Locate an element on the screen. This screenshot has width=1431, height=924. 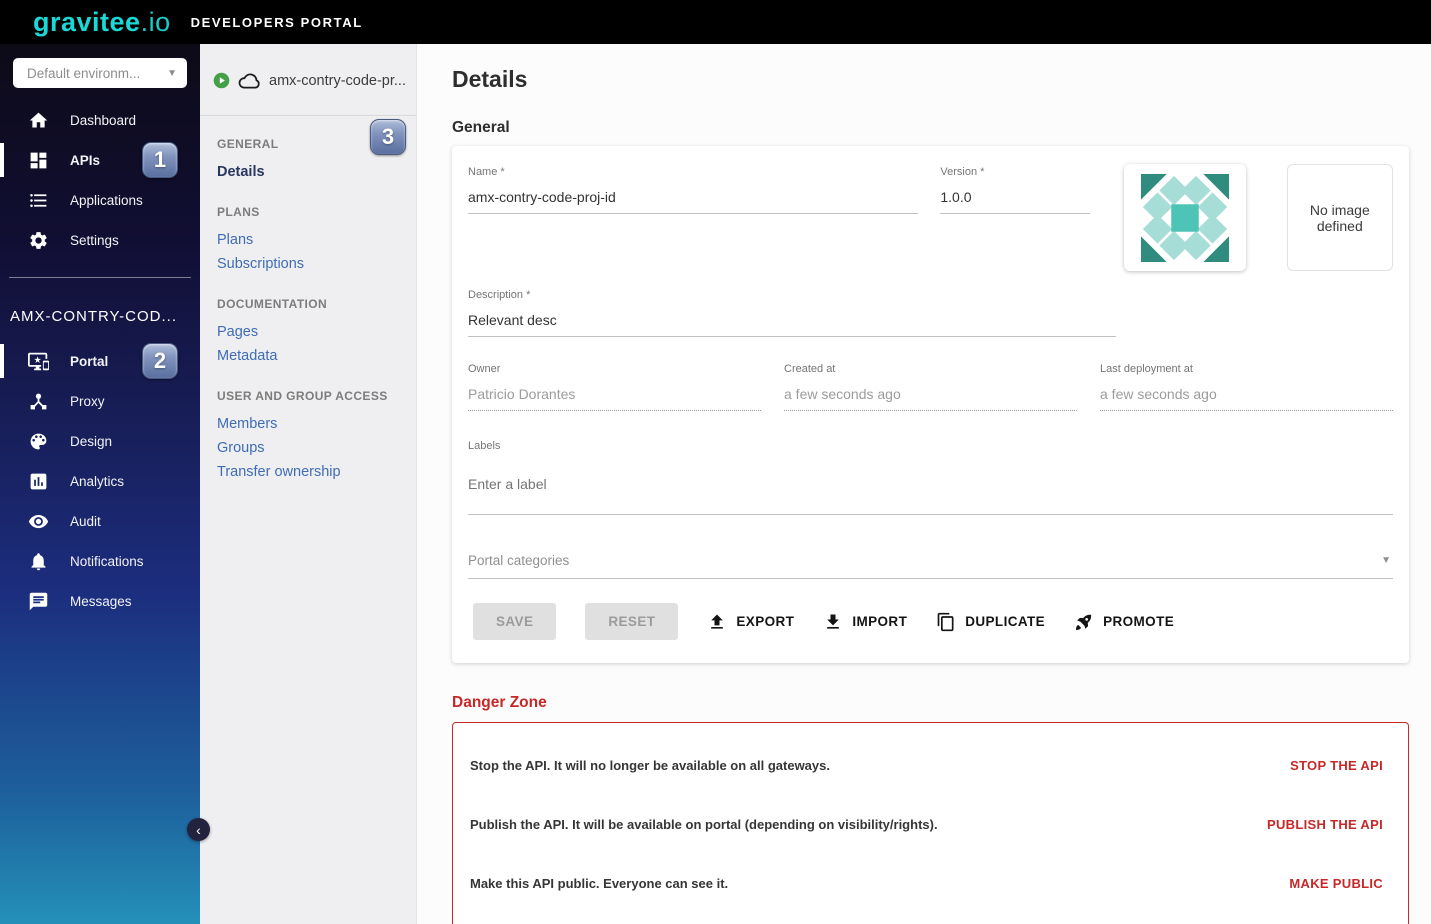
sidebar-item-audit: Audit is located at coordinates (100, 521).